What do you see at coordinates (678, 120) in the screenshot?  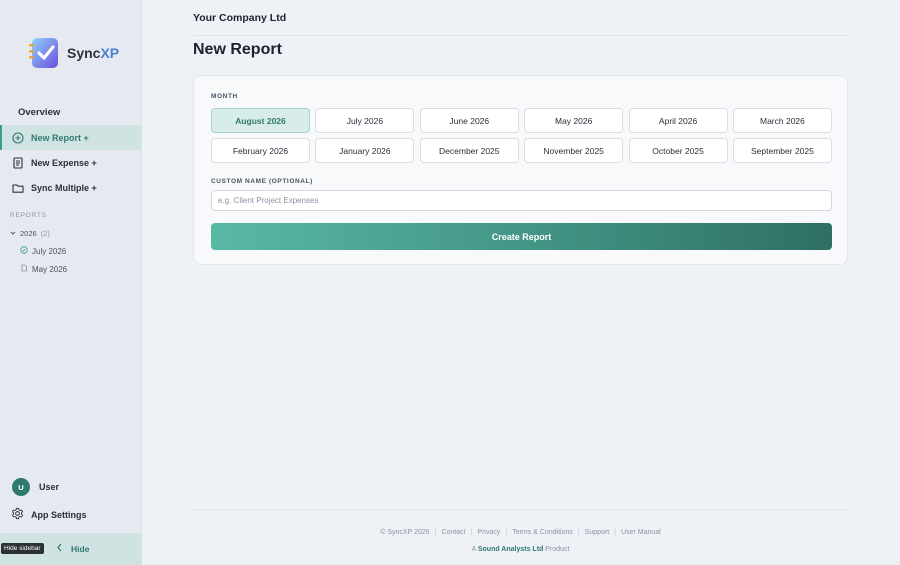 I see `month-option-april-2026: April 2026` at bounding box center [678, 120].